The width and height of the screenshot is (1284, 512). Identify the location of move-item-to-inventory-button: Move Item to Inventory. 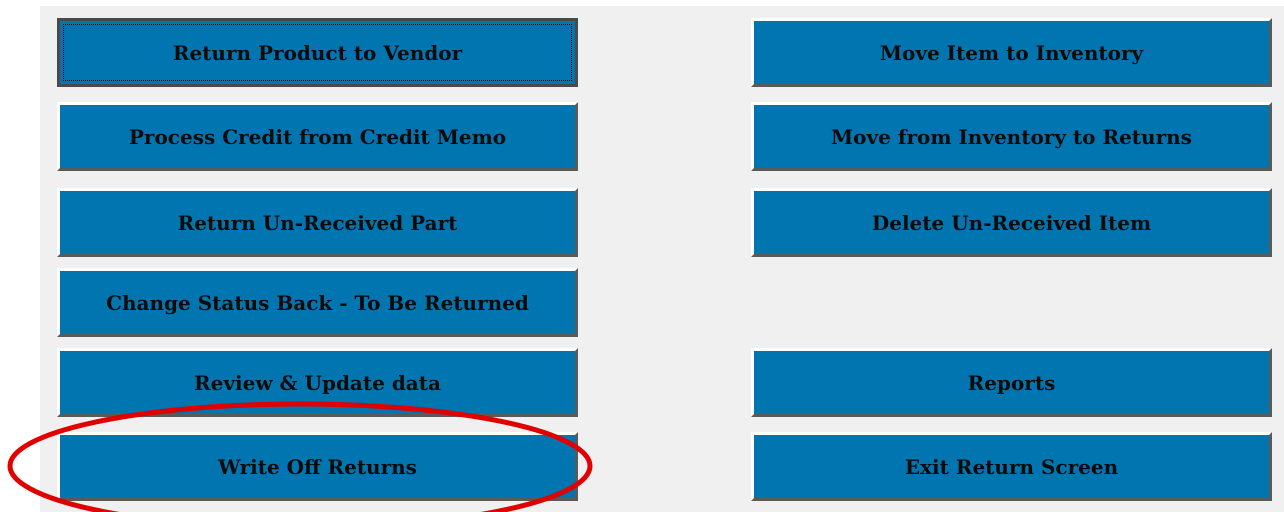
(1011, 52).